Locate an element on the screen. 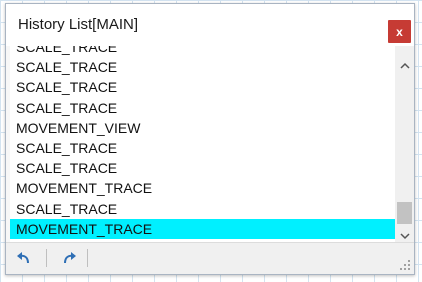 The image size is (422, 282). history-list-item: MOVEMENT_VIEW is located at coordinates (204, 128).